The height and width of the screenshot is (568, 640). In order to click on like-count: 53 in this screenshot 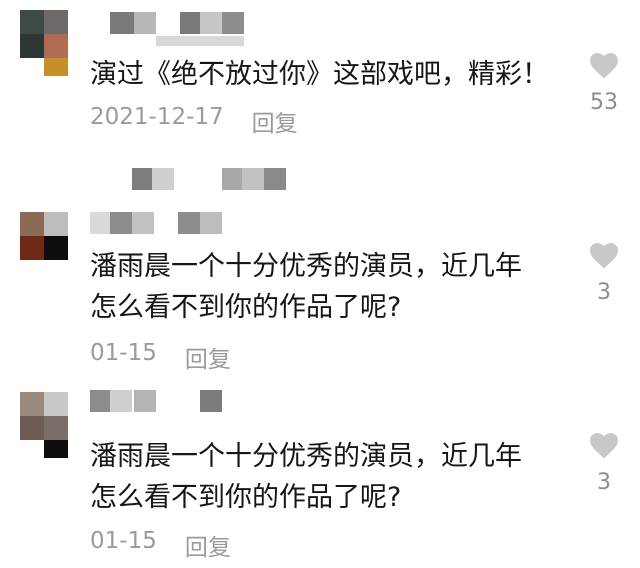, I will do `click(604, 102)`.